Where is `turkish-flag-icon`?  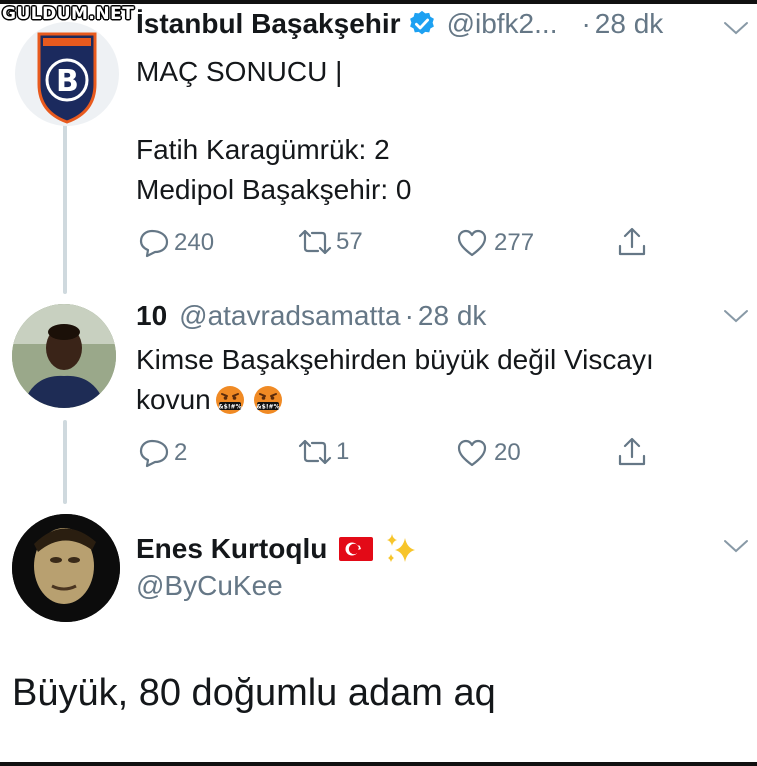 turkish-flag-icon is located at coordinates (356, 549).